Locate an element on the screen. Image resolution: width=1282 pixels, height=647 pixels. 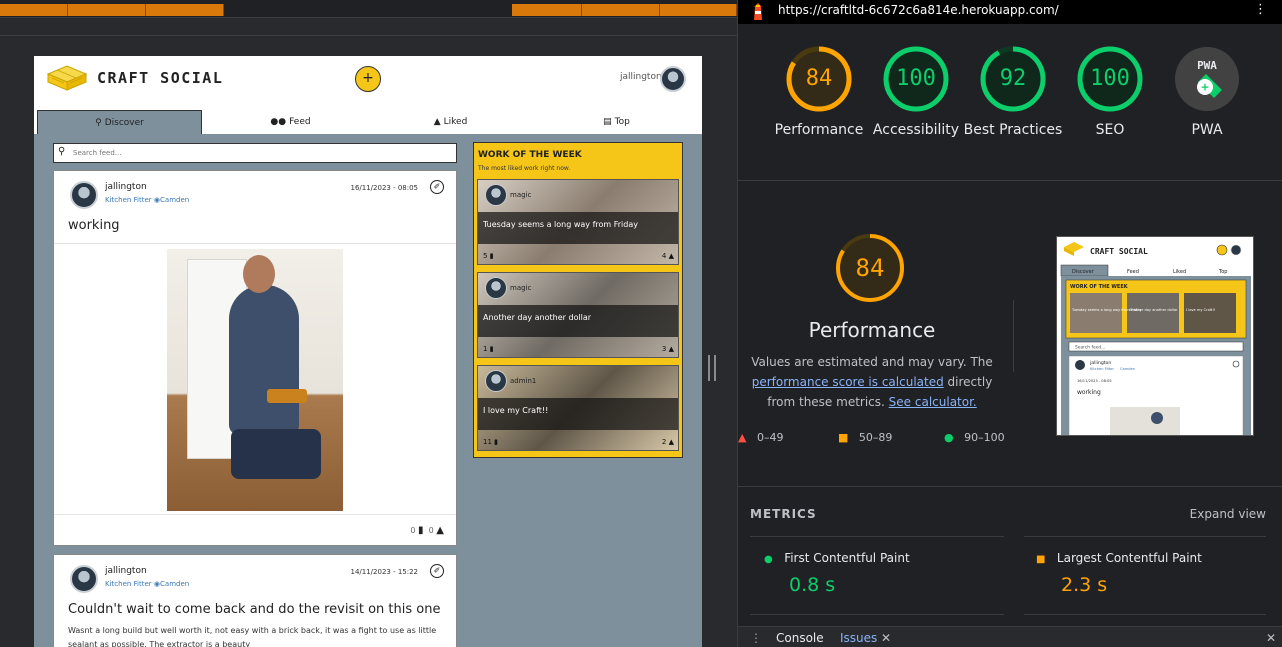
triangle-icon: ▲ is located at coordinates (742, 437).